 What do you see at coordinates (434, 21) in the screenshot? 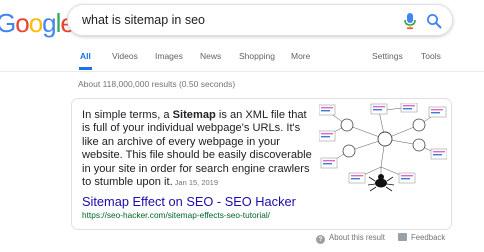
I see `search-icon` at bounding box center [434, 21].